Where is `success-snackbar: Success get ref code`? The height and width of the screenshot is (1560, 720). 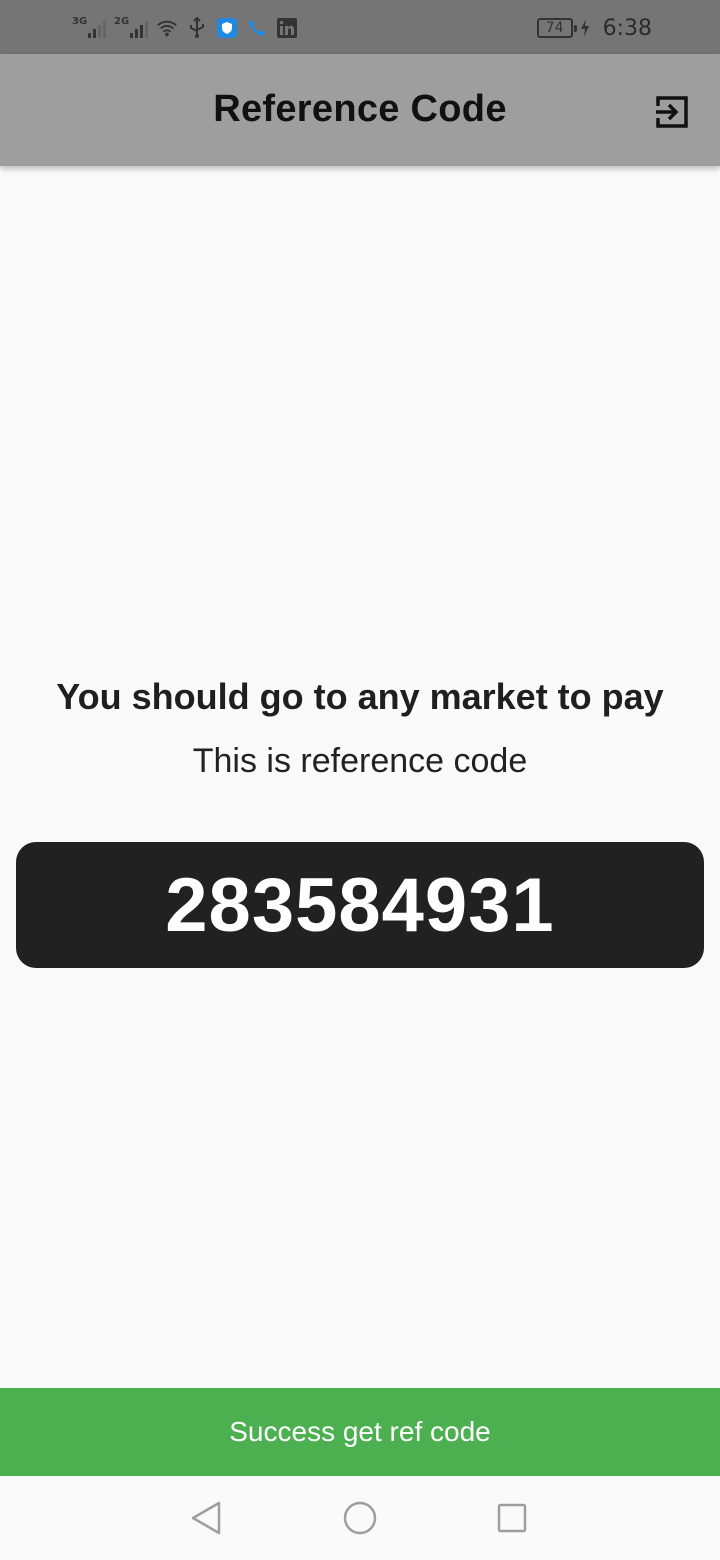 success-snackbar: Success get ref code is located at coordinates (360, 1432).